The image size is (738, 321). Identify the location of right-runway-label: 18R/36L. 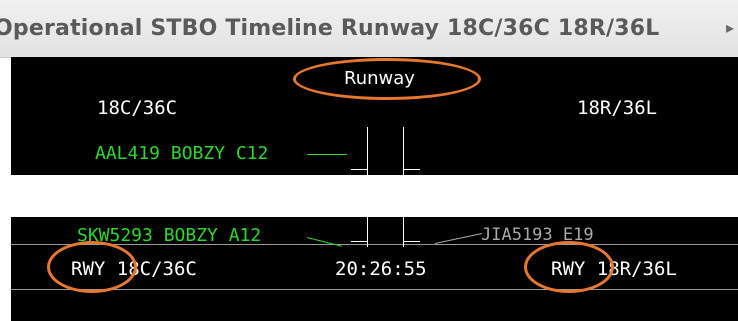
(617, 108).